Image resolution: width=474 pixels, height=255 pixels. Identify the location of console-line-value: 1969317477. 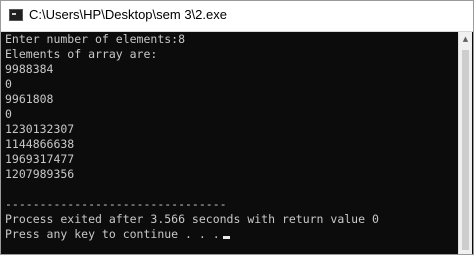
(40, 159).